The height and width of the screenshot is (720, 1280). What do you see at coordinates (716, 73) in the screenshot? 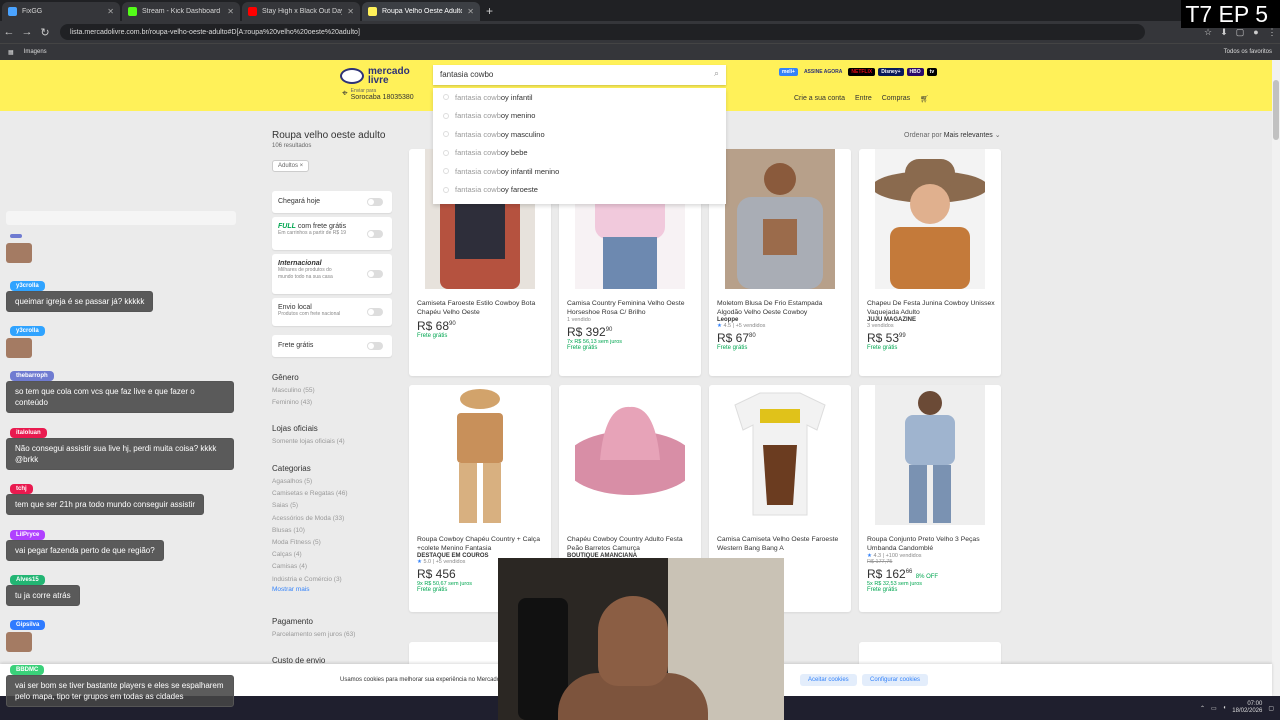
I see `search-icon: ⌕` at bounding box center [716, 73].